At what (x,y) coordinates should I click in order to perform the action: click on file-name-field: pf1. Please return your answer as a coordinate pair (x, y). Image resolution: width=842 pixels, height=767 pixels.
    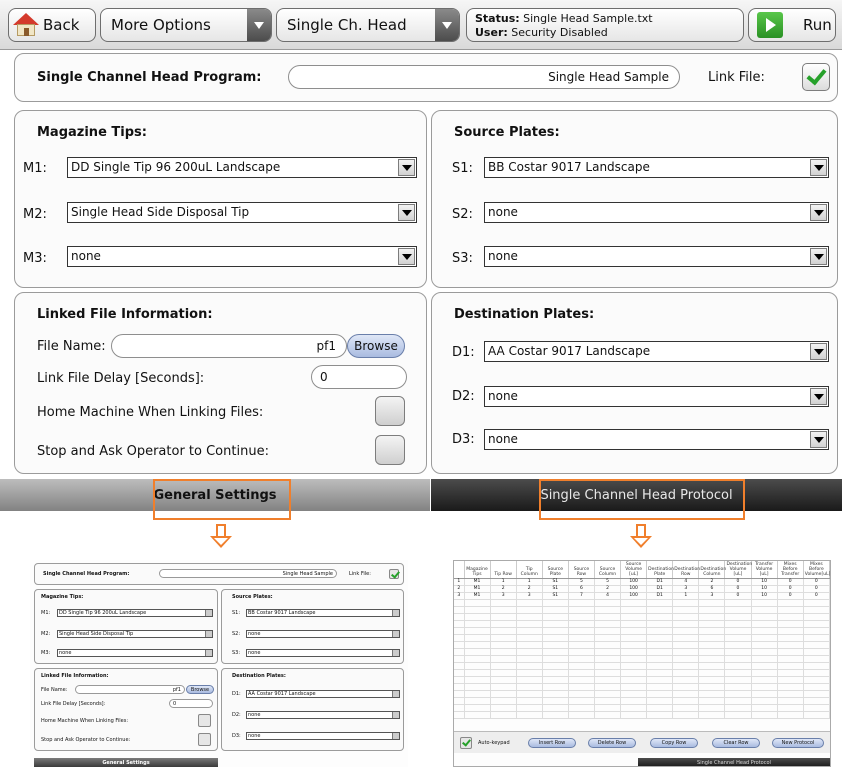
    Looking at the image, I should click on (229, 346).